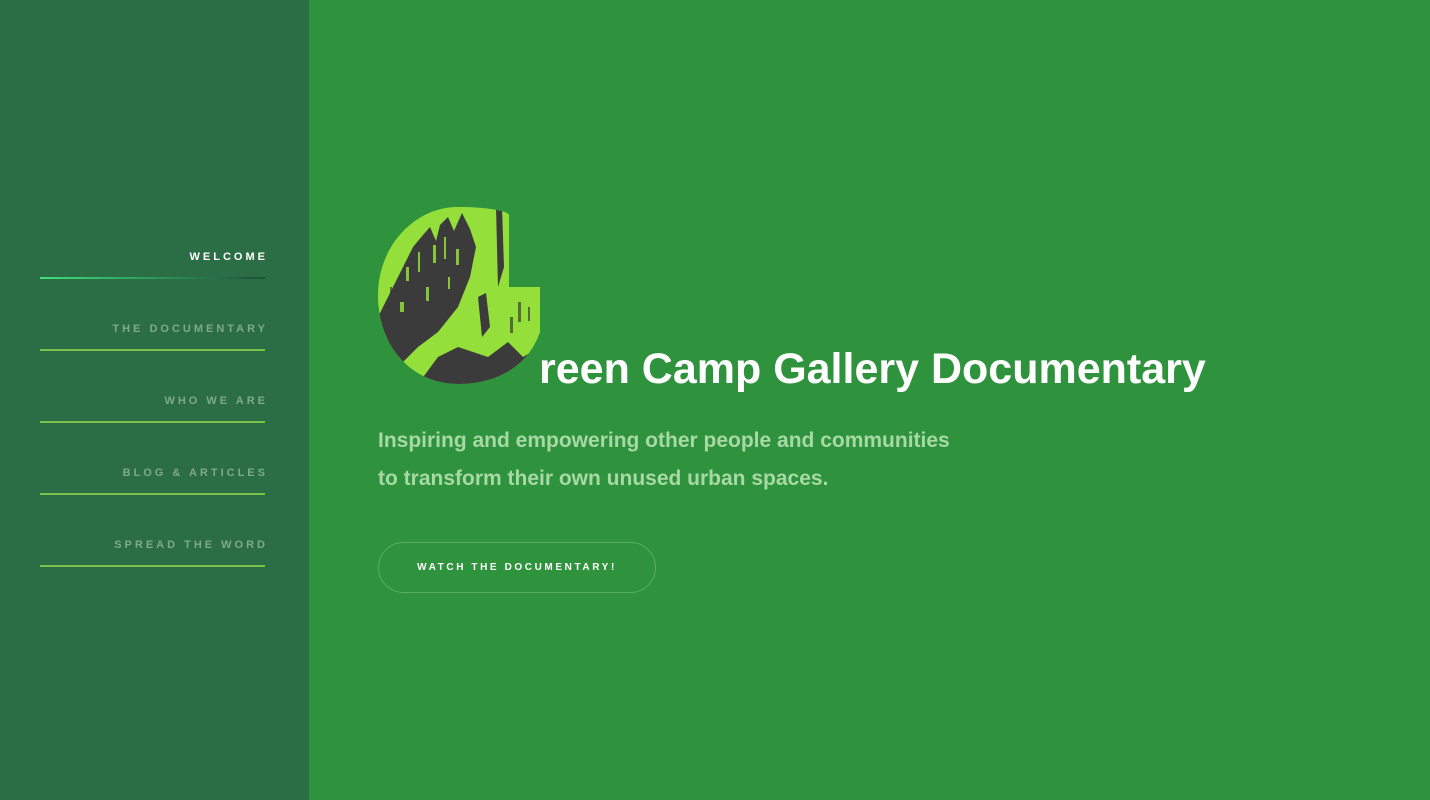  What do you see at coordinates (228, 257) in the screenshot?
I see `nav-item-label: WELCOME` at bounding box center [228, 257].